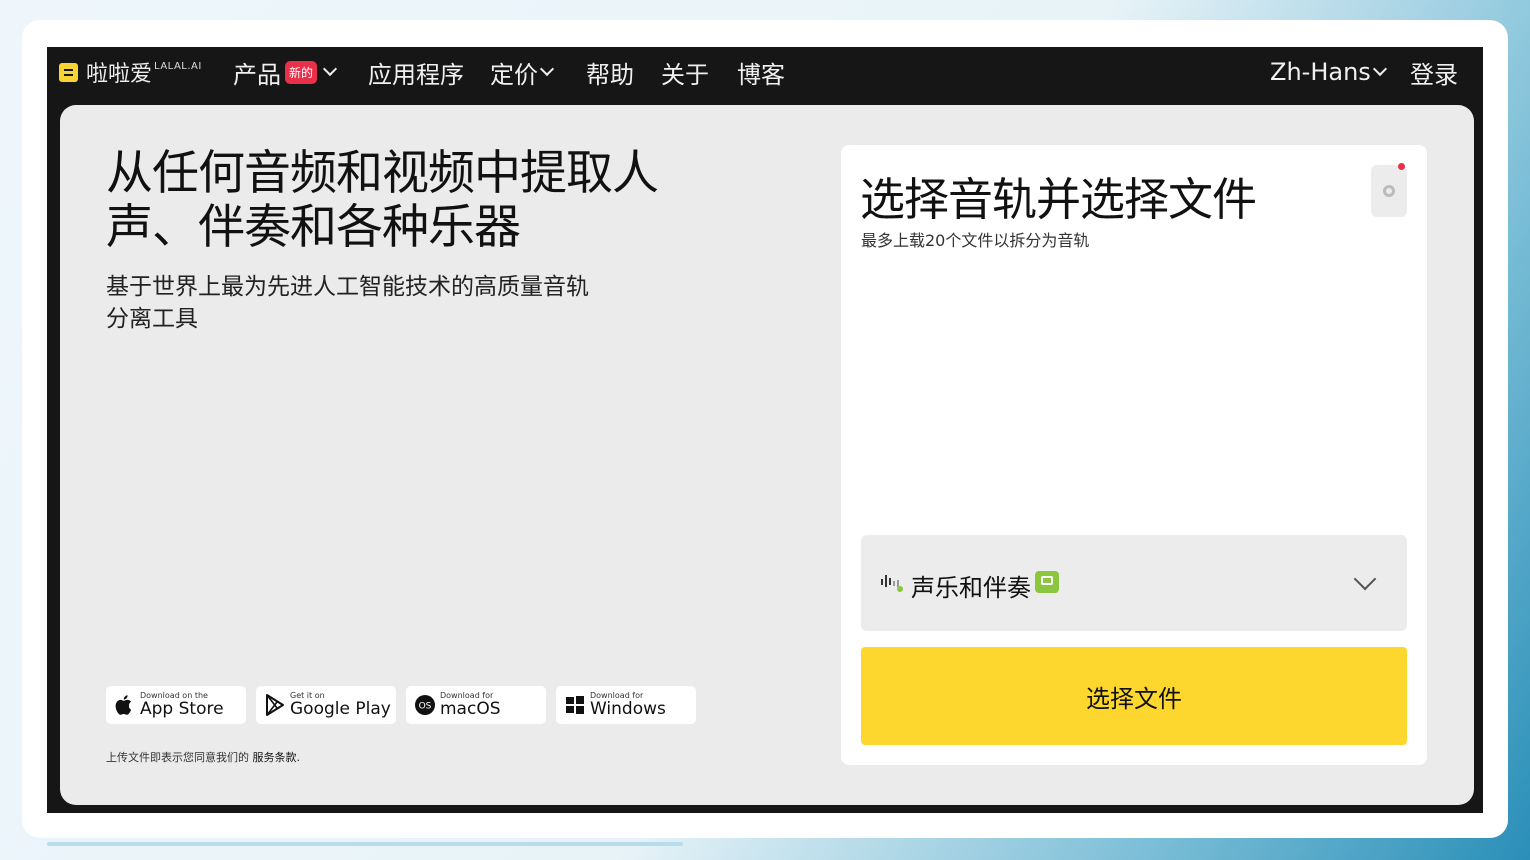 The image size is (1530, 860). Describe the element at coordinates (119, 74) in the screenshot. I see `logo-text: 啦啦爱` at that location.